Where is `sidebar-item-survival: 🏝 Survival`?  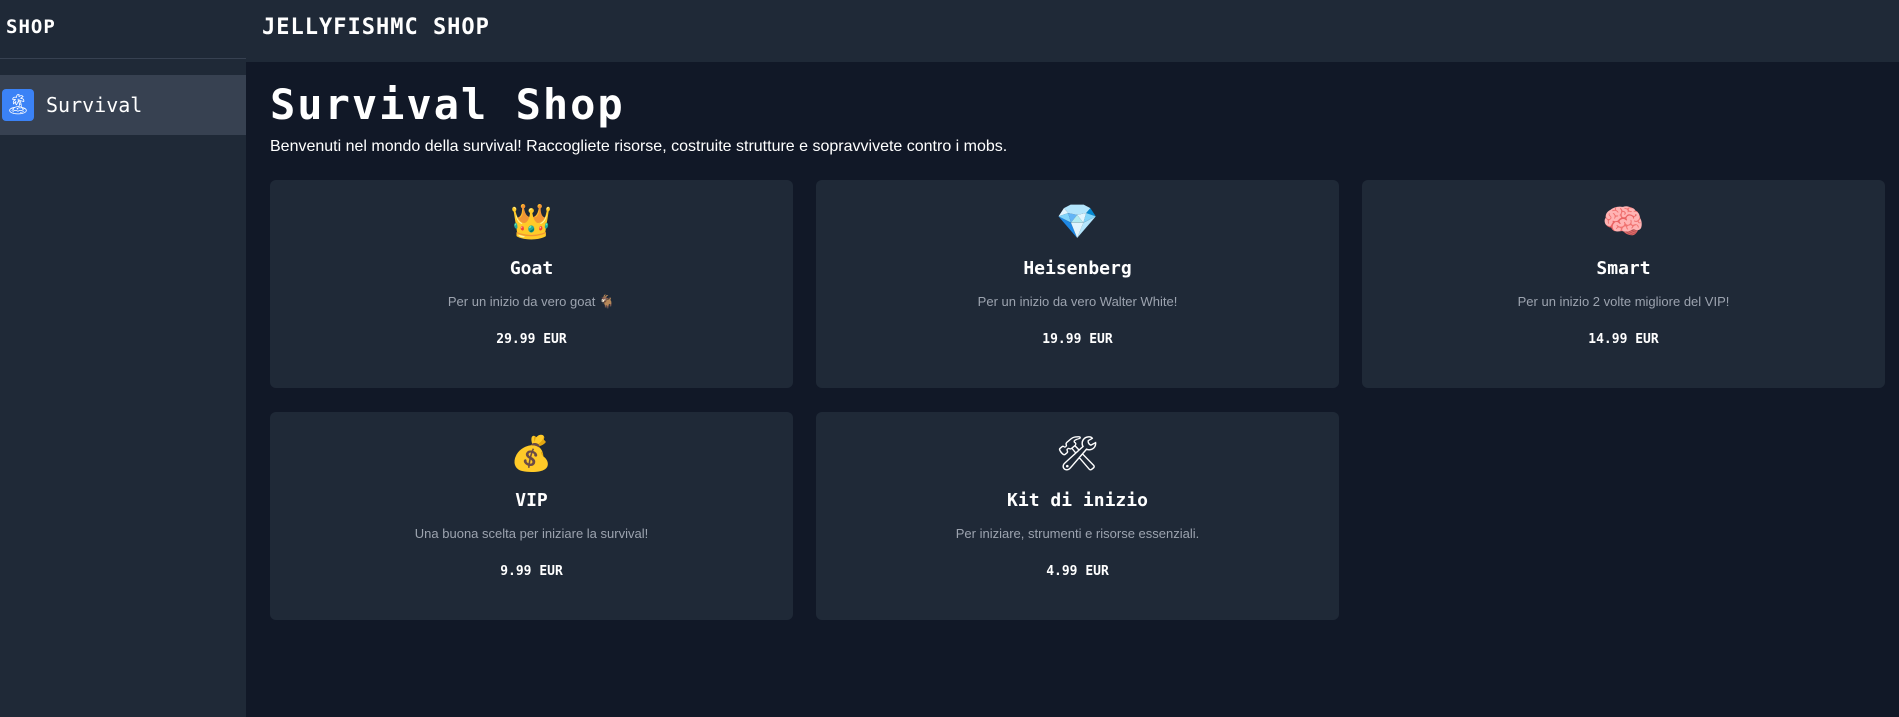 sidebar-item-survival: 🏝 Survival is located at coordinates (123, 105).